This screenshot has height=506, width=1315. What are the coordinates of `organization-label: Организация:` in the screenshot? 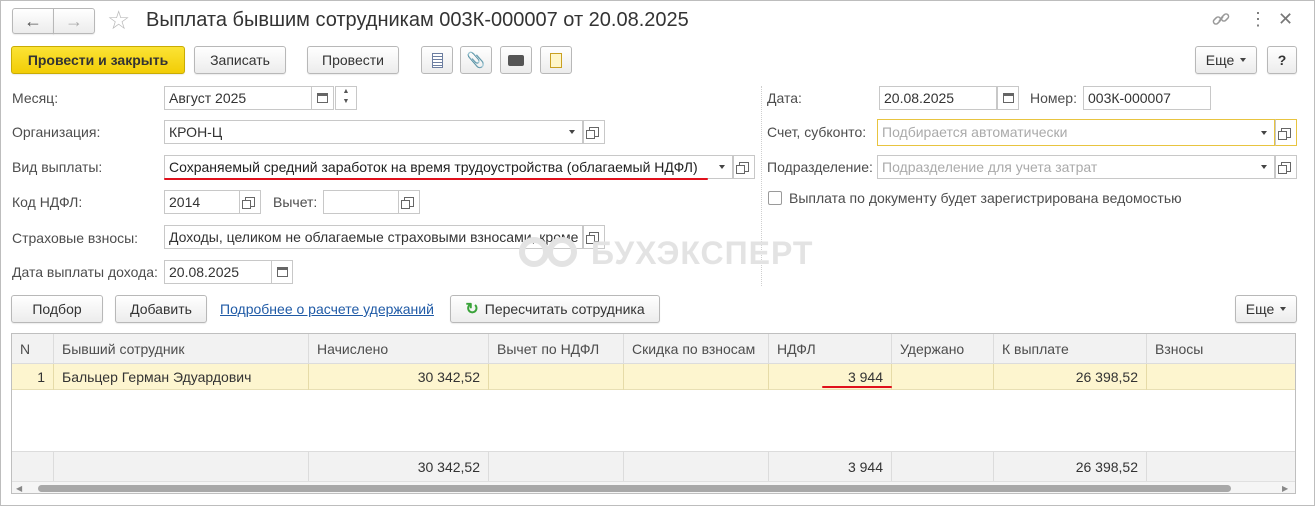 It's located at (56, 132).